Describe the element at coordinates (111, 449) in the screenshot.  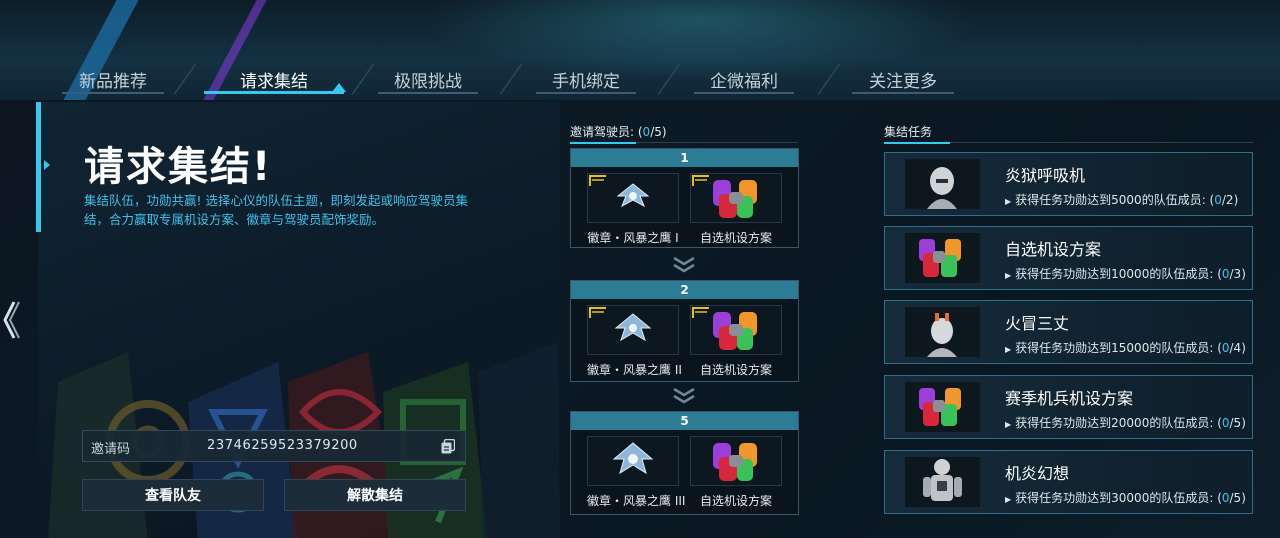
I see `invite-code-label: 邀请码` at that location.